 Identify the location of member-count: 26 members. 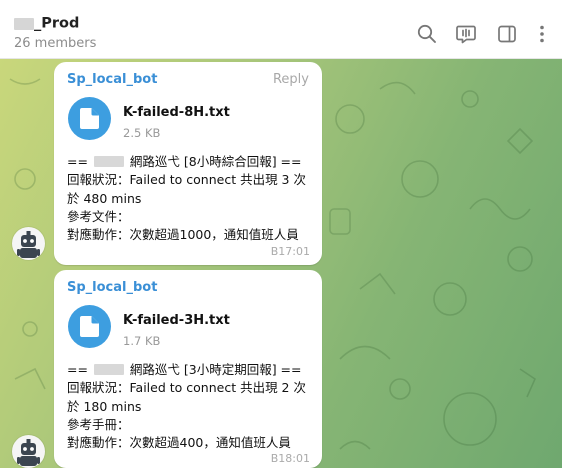
(55, 43).